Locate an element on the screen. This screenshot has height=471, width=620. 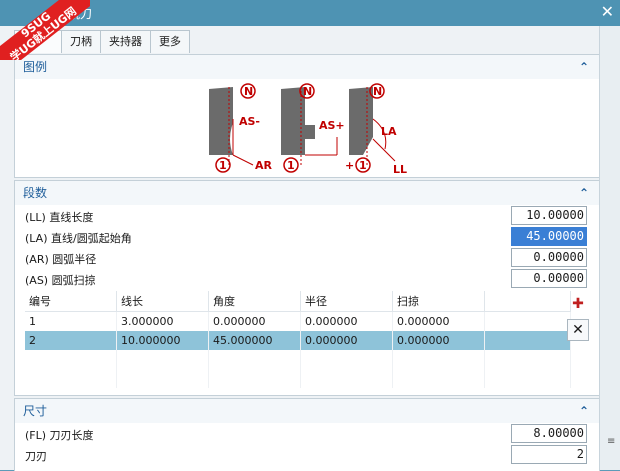
scroll-grip-icon: ≡ is located at coordinates (611, 441).